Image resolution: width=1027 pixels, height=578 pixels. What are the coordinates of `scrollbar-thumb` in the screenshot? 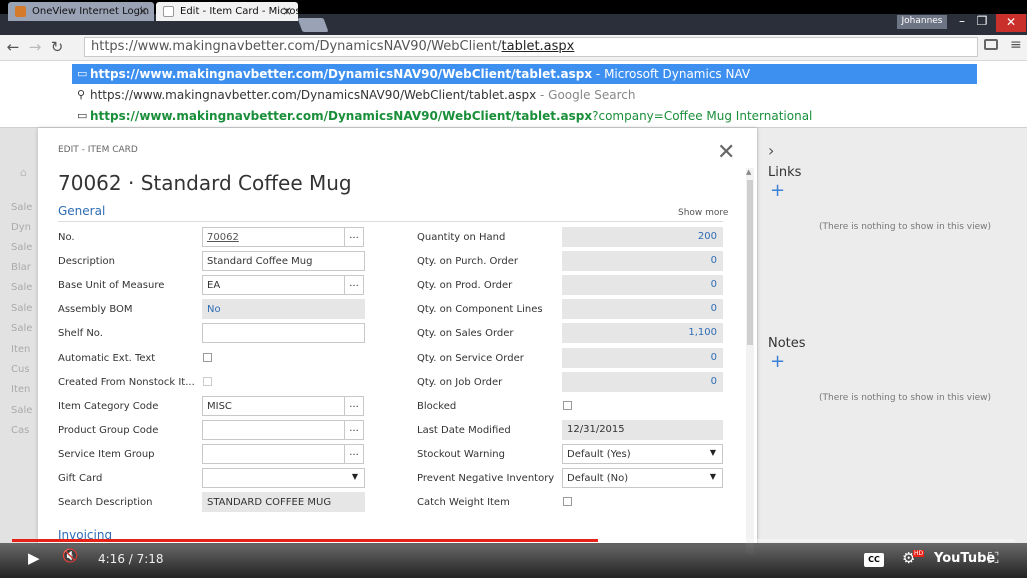 It's located at (750, 262).